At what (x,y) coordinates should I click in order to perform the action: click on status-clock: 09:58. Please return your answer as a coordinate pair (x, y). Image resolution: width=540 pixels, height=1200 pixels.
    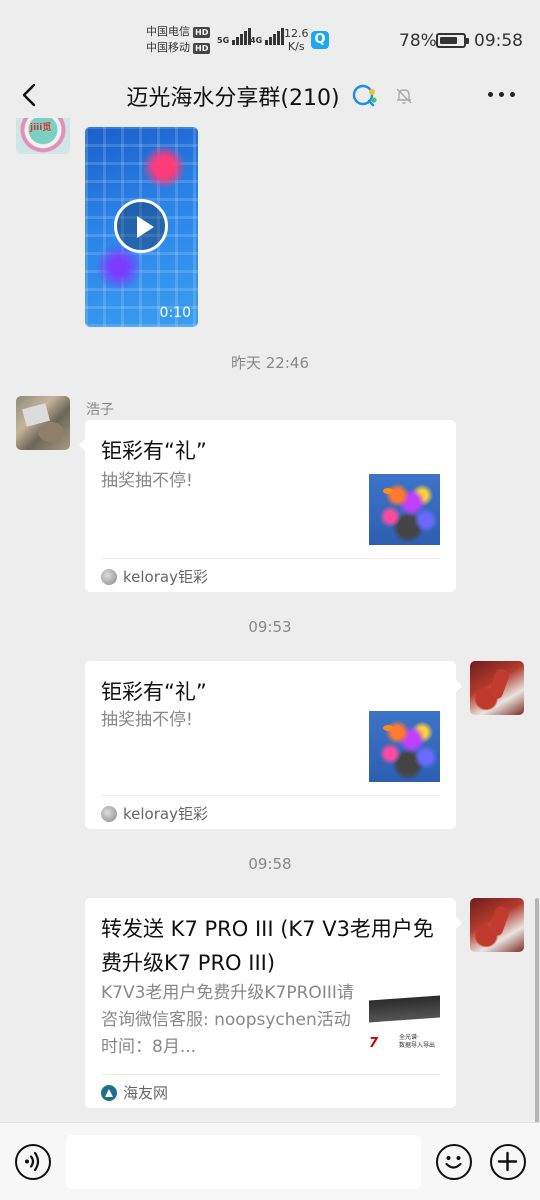
    Looking at the image, I should click on (498, 41).